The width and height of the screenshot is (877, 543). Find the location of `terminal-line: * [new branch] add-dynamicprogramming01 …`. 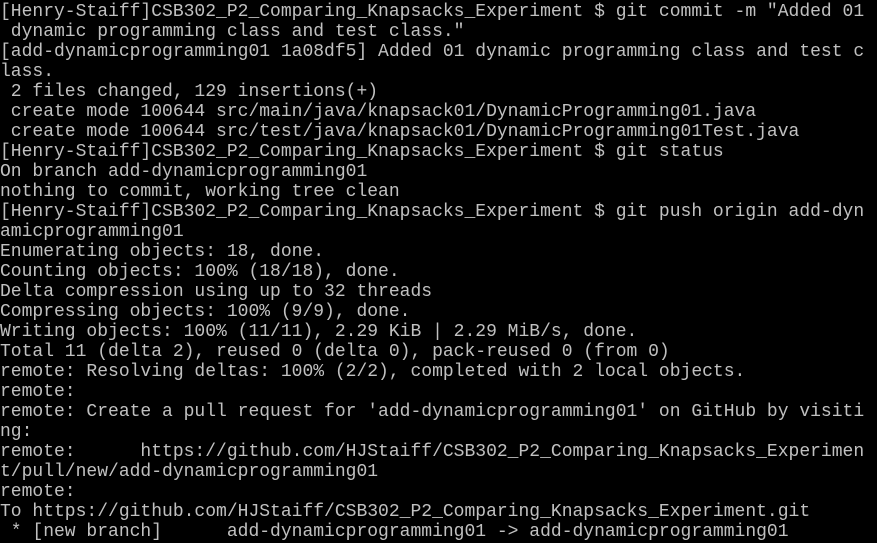

terminal-line: * [new branch] add-dynamicprogramming01 … is located at coordinates (394, 532).